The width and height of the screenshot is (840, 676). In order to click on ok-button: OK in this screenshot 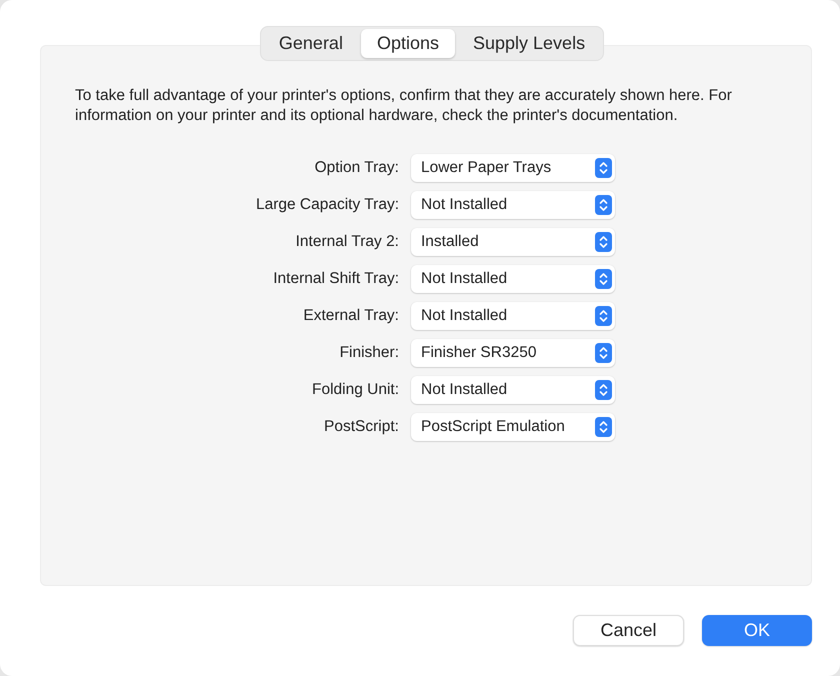, I will do `click(757, 630)`.